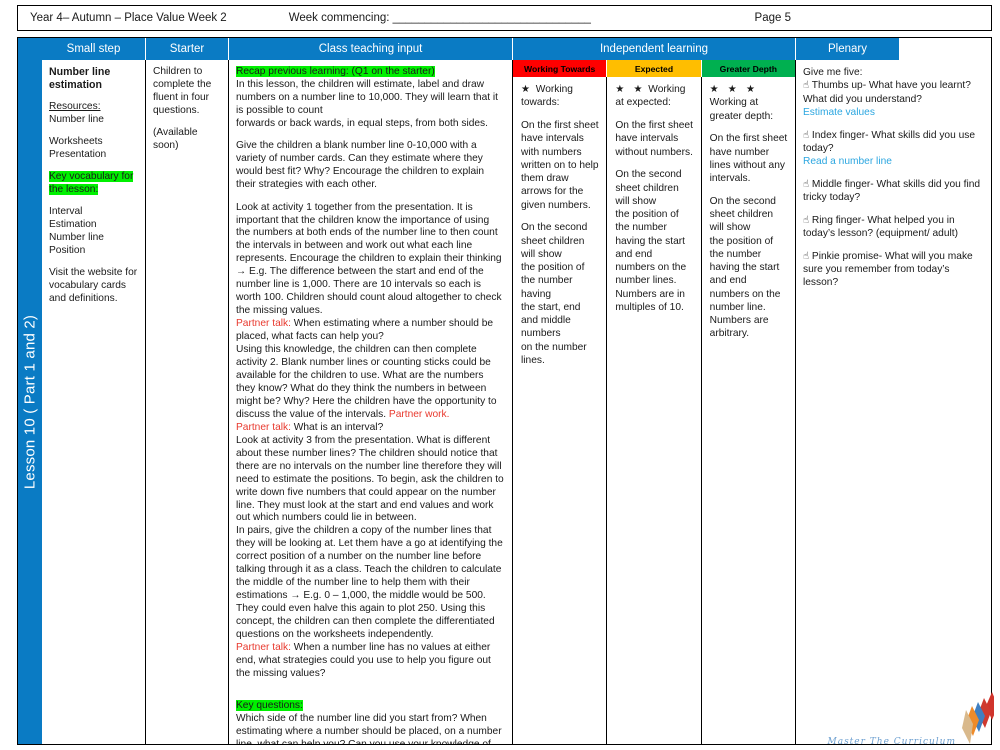  Describe the element at coordinates (94, 49) in the screenshot. I see `column-header-small-step: Small step` at that location.